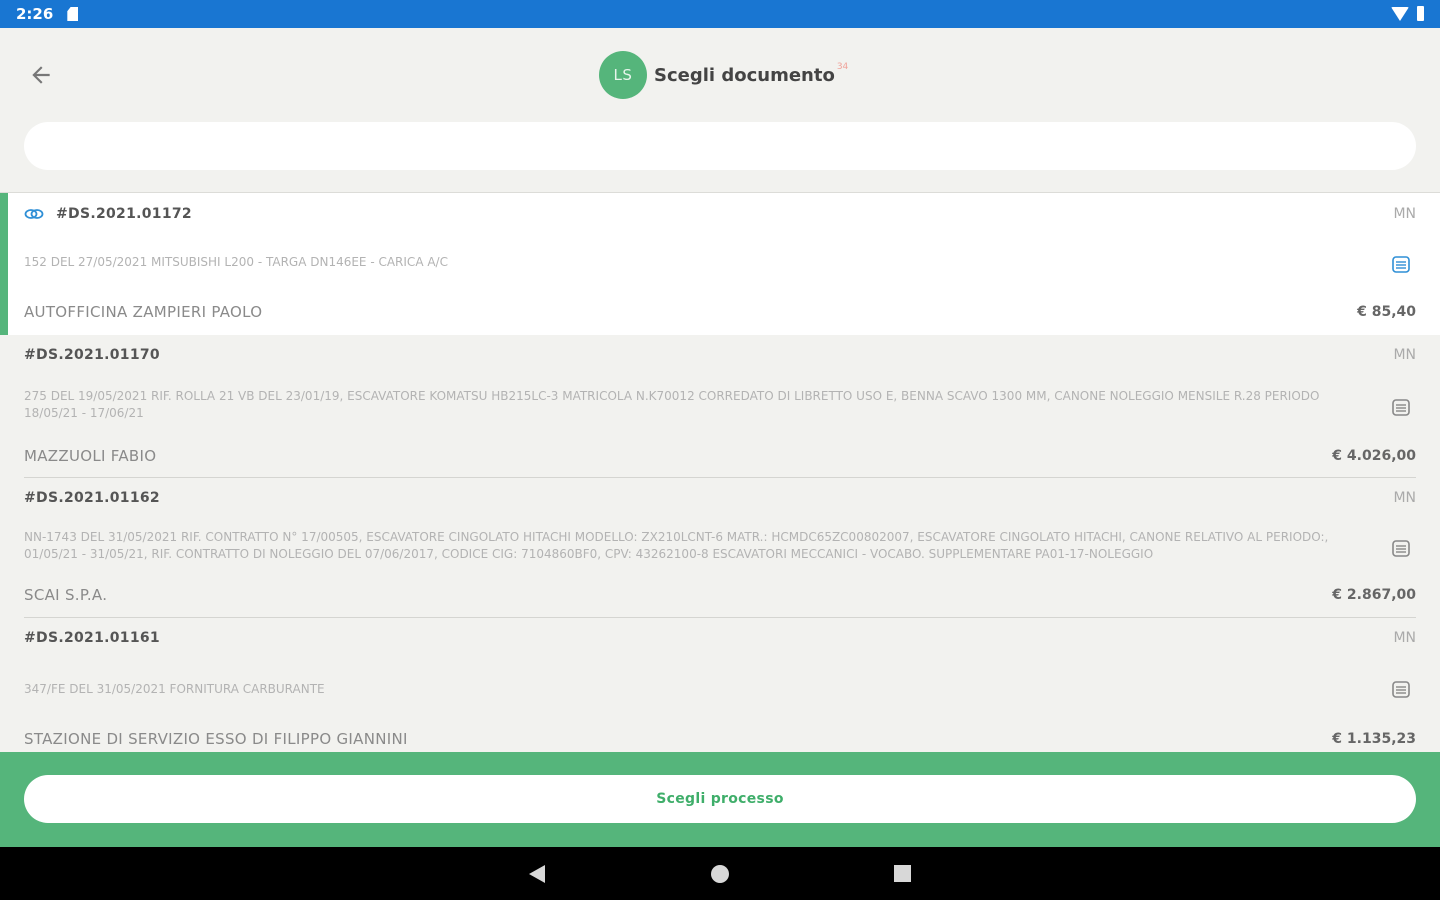  What do you see at coordinates (35, 14) in the screenshot?
I see `status-time: 2:26` at bounding box center [35, 14].